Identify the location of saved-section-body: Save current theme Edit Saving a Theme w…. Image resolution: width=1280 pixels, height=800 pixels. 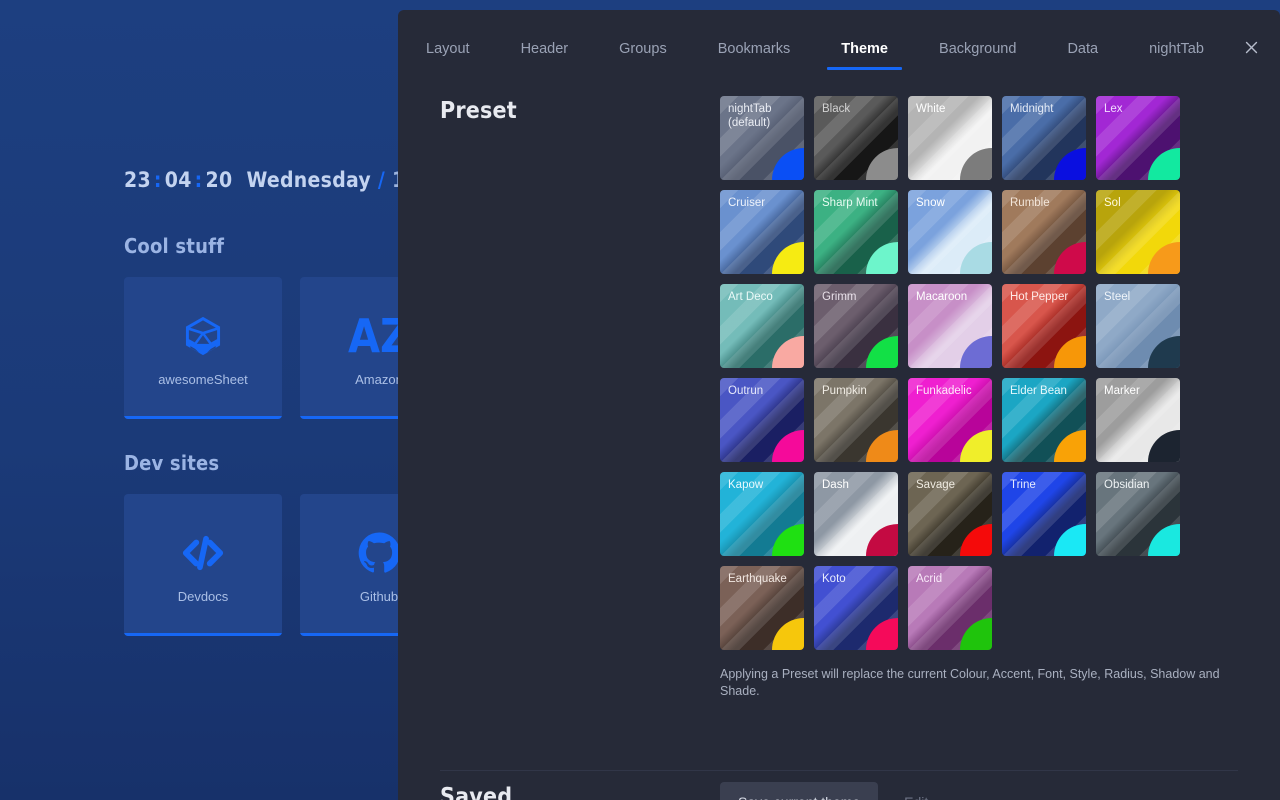
(979, 791).